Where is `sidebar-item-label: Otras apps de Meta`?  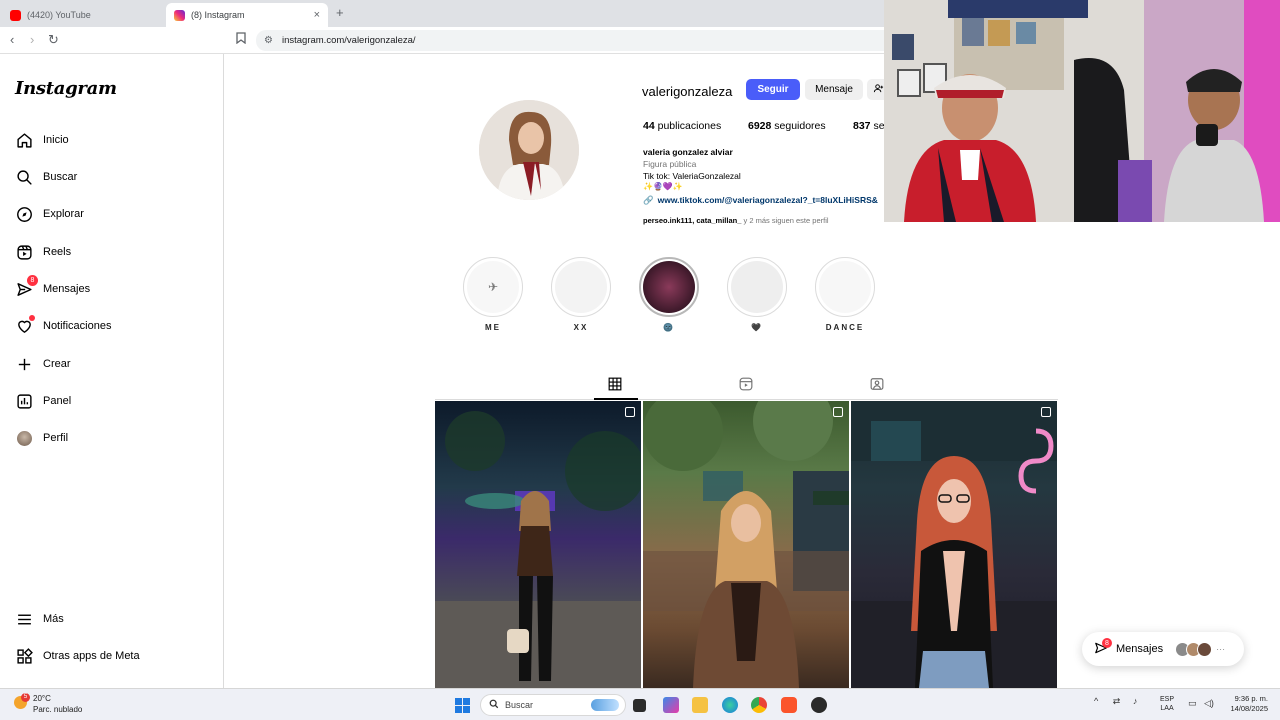 sidebar-item-label: Otras apps de Meta is located at coordinates (91, 656).